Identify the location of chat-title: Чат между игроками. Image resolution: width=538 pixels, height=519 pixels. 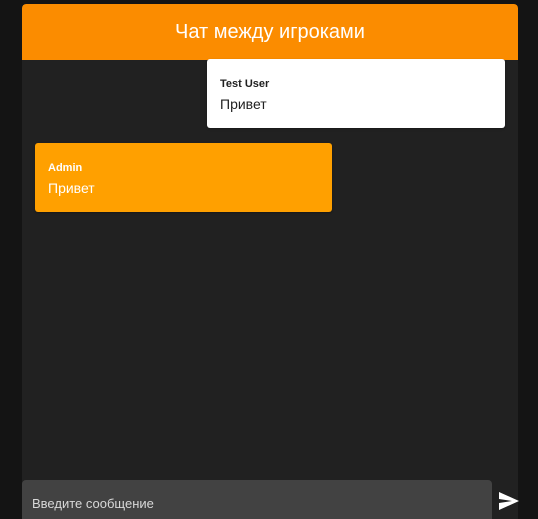
(270, 31).